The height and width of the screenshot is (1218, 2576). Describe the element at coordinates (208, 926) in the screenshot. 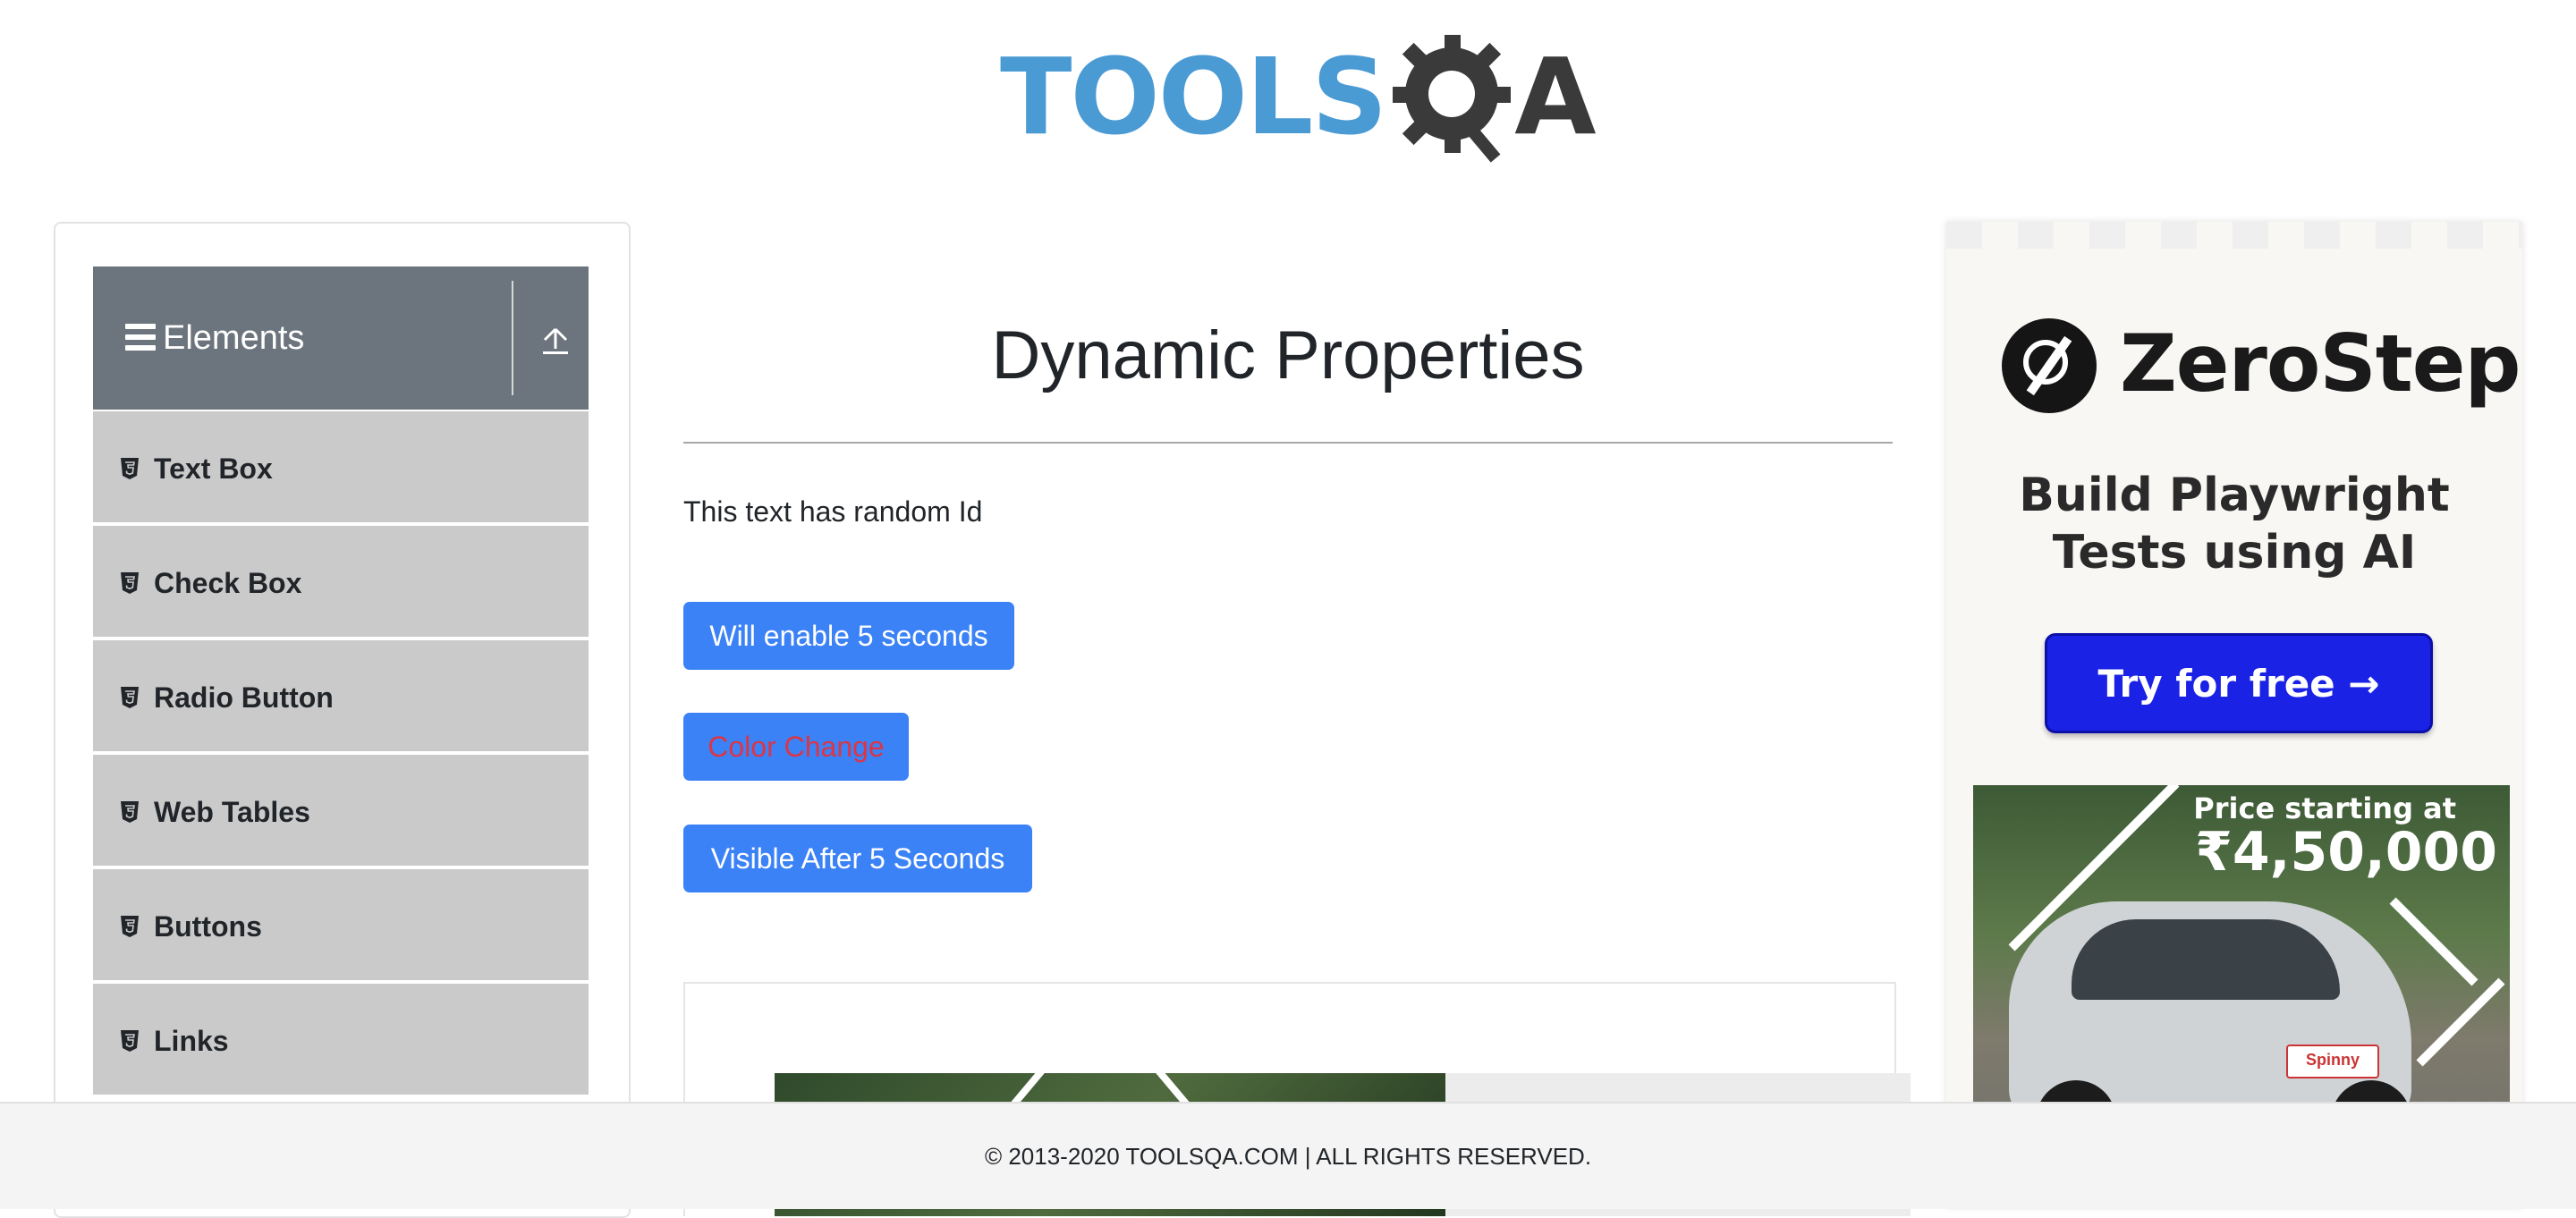

I see `sidebar-item-label: Buttons` at that location.